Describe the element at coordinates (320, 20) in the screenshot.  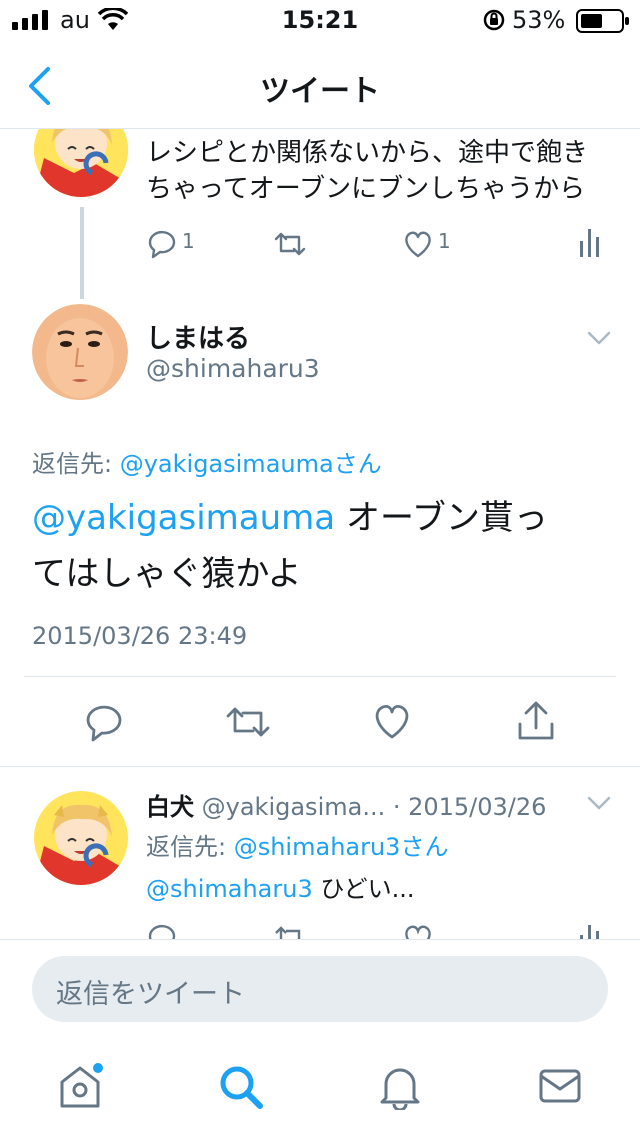
I see `status-bar: au 15:21 53%` at that location.